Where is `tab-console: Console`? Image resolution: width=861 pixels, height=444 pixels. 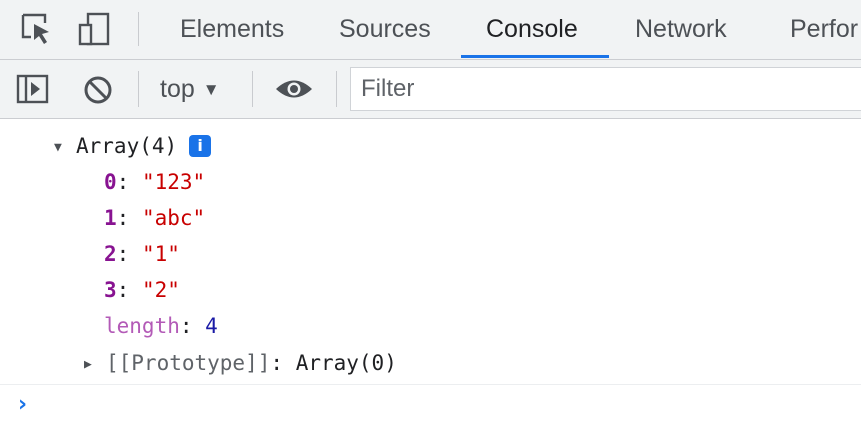 tab-console: Console is located at coordinates (532, 29).